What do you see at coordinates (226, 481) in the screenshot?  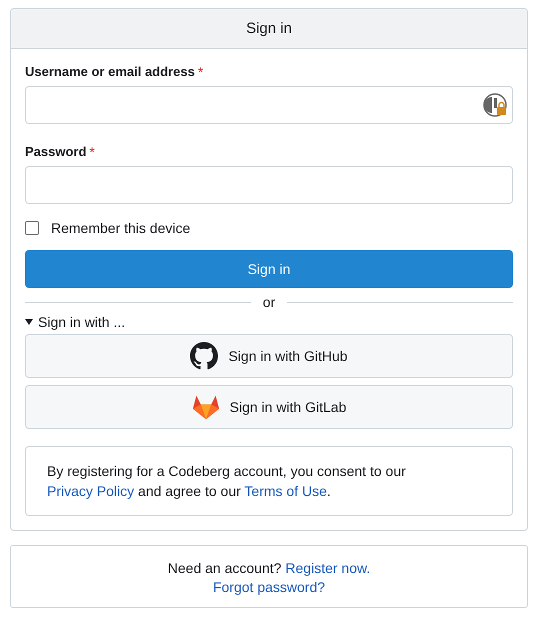 I see `consent-text: By registering for a Codeberg account, you consent to our Privacy Policy and agree to our Terms of Use.` at bounding box center [226, 481].